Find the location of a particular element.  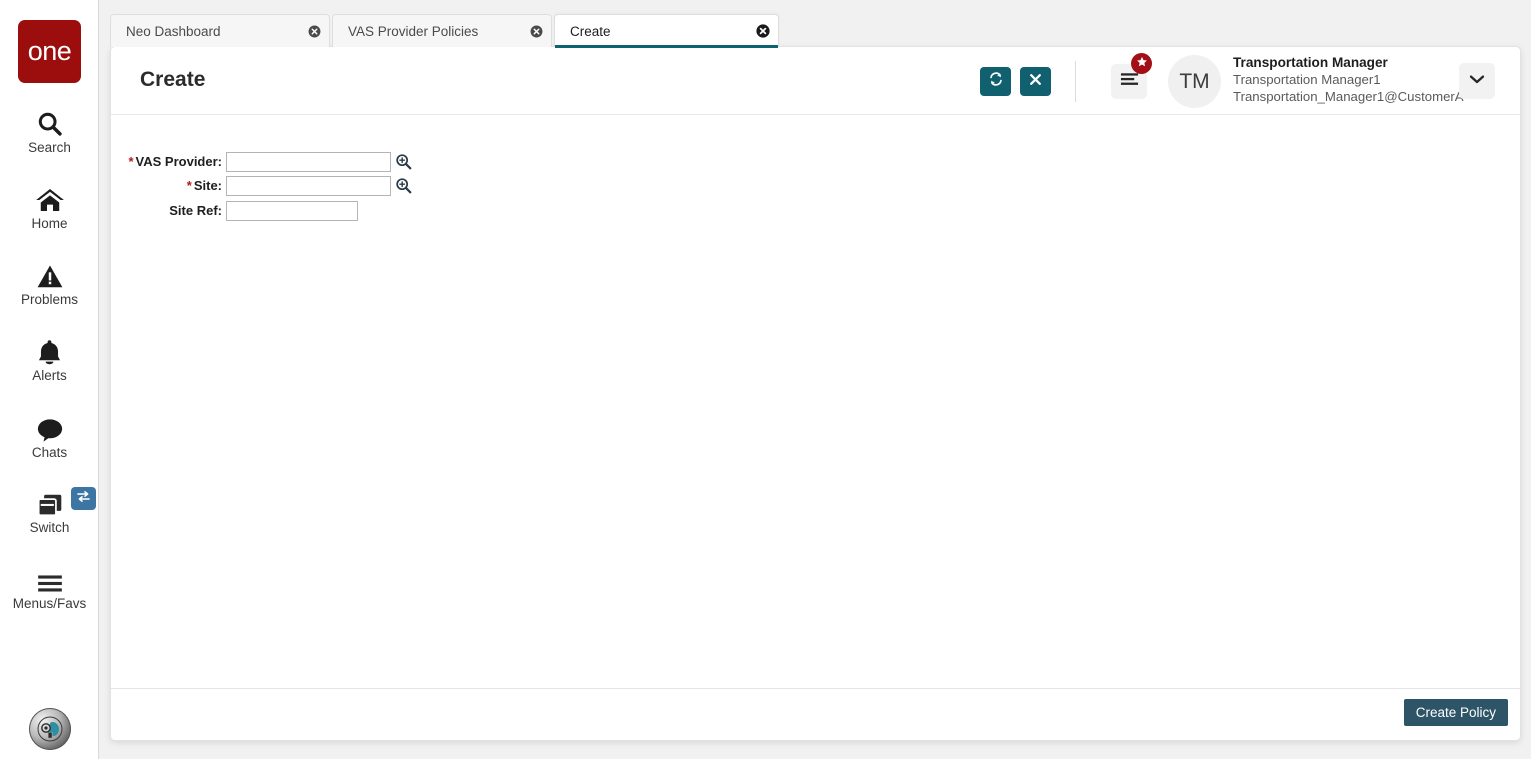

page-title: Create is located at coordinates (173, 79).